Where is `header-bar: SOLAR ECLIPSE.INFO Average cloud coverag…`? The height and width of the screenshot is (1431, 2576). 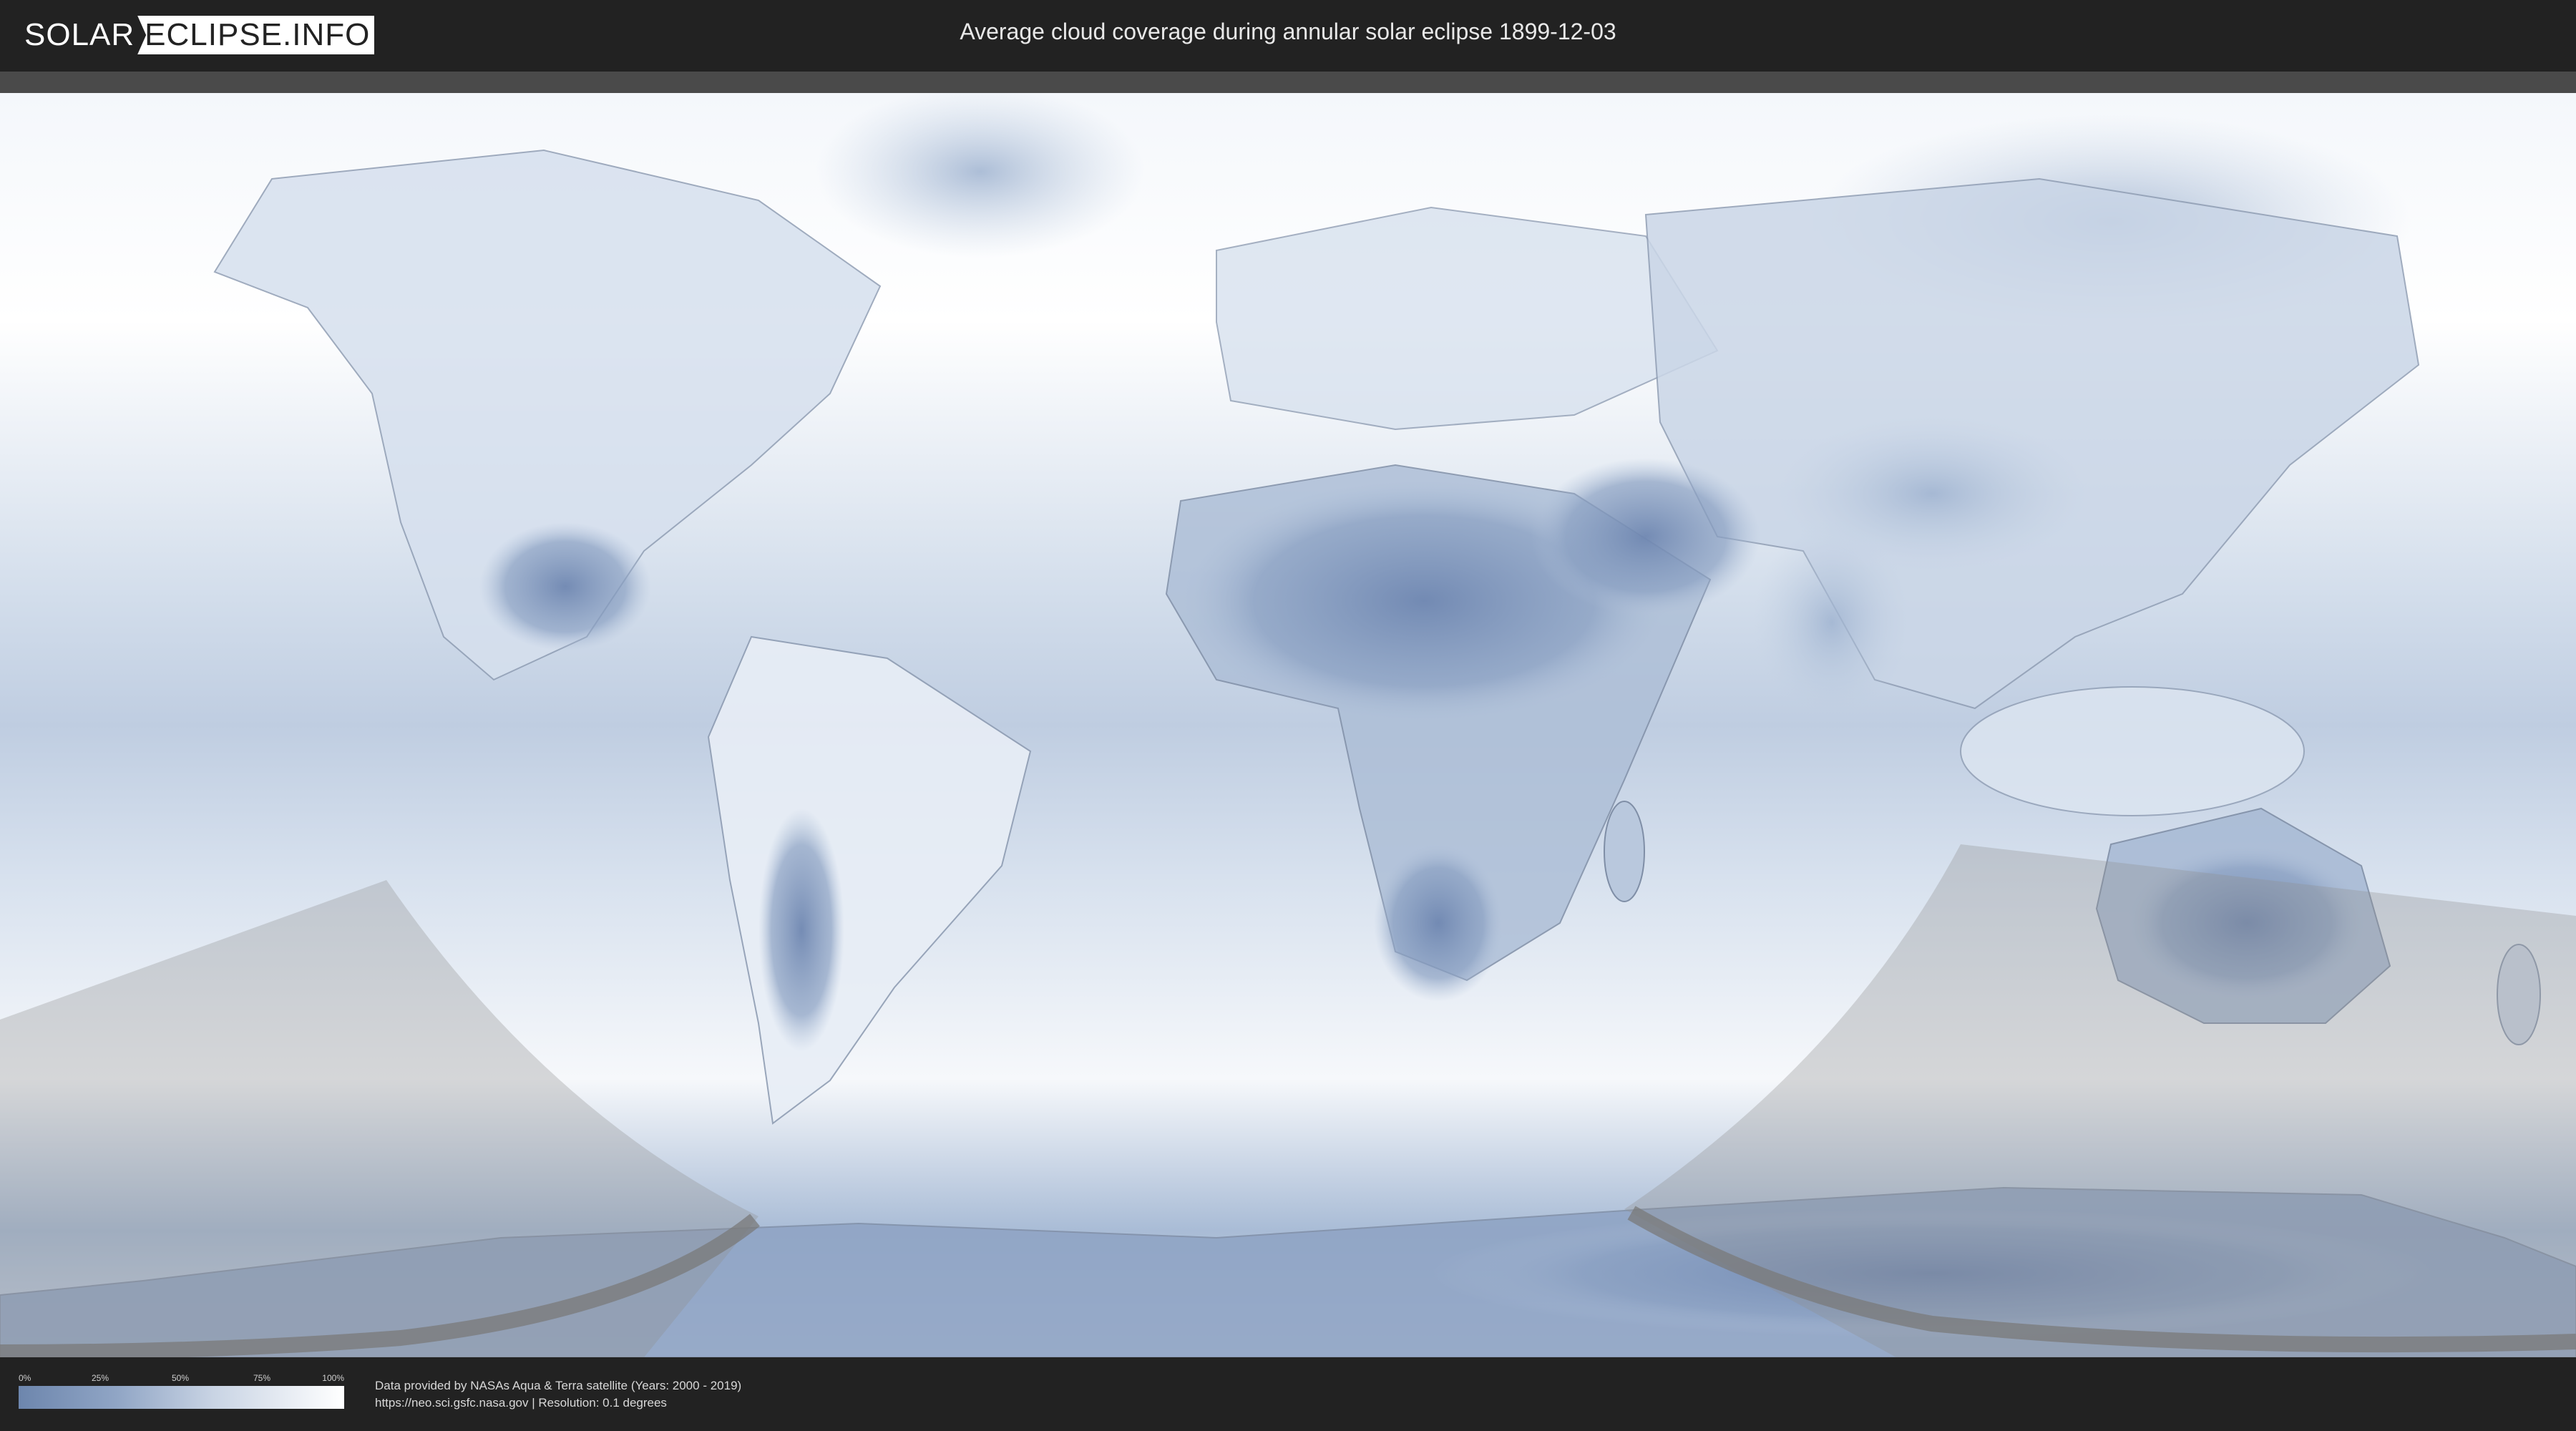 header-bar: SOLAR ECLIPSE.INFO Average cloud coverag… is located at coordinates (1288, 36).